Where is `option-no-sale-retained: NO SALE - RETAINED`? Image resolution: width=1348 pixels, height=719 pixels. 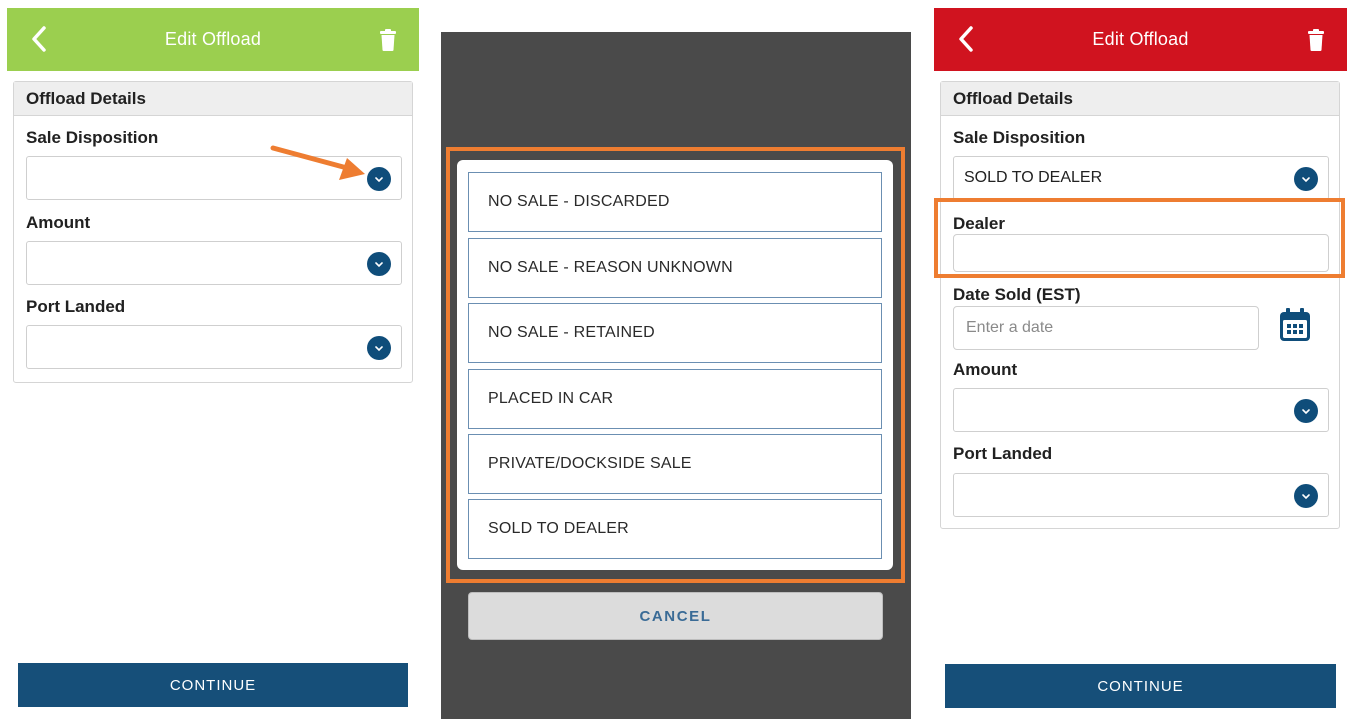
option-no-sale-retained: NO SALE - RETAINED is located at coordinates (675, 333).